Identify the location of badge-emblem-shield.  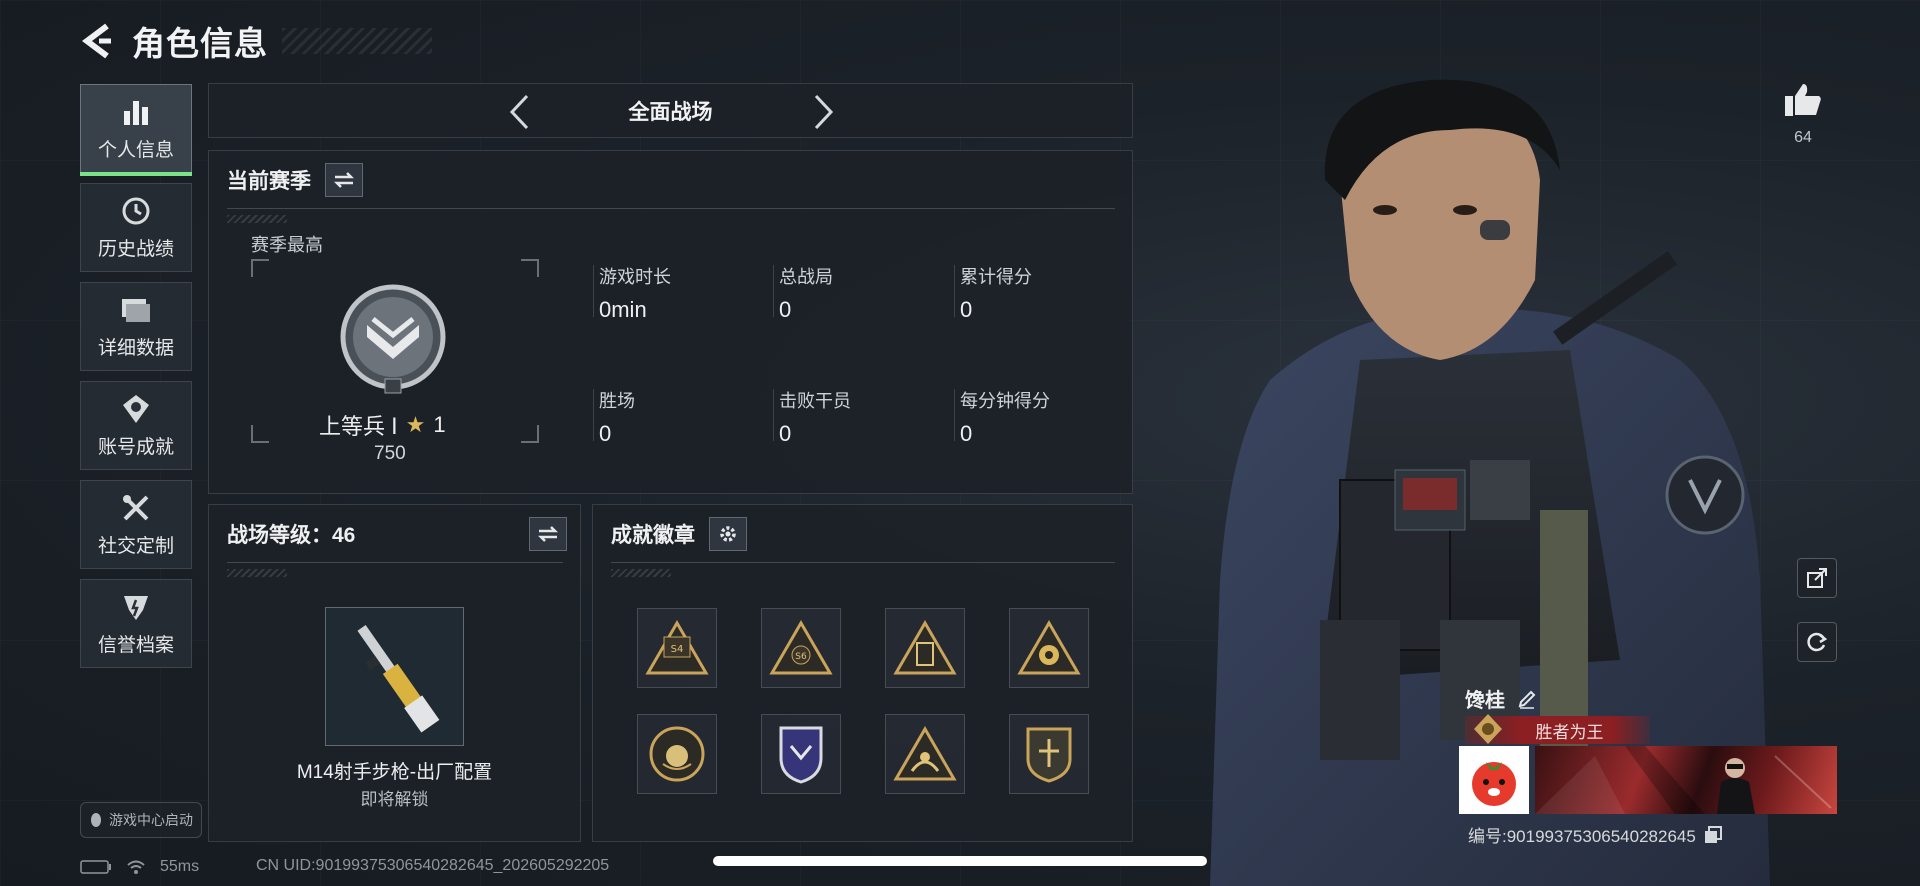
(1049, 754).